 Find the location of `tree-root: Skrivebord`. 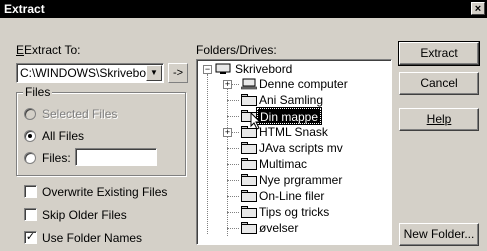

tree-root: Skrivebord is located at coordinates (263, 69).